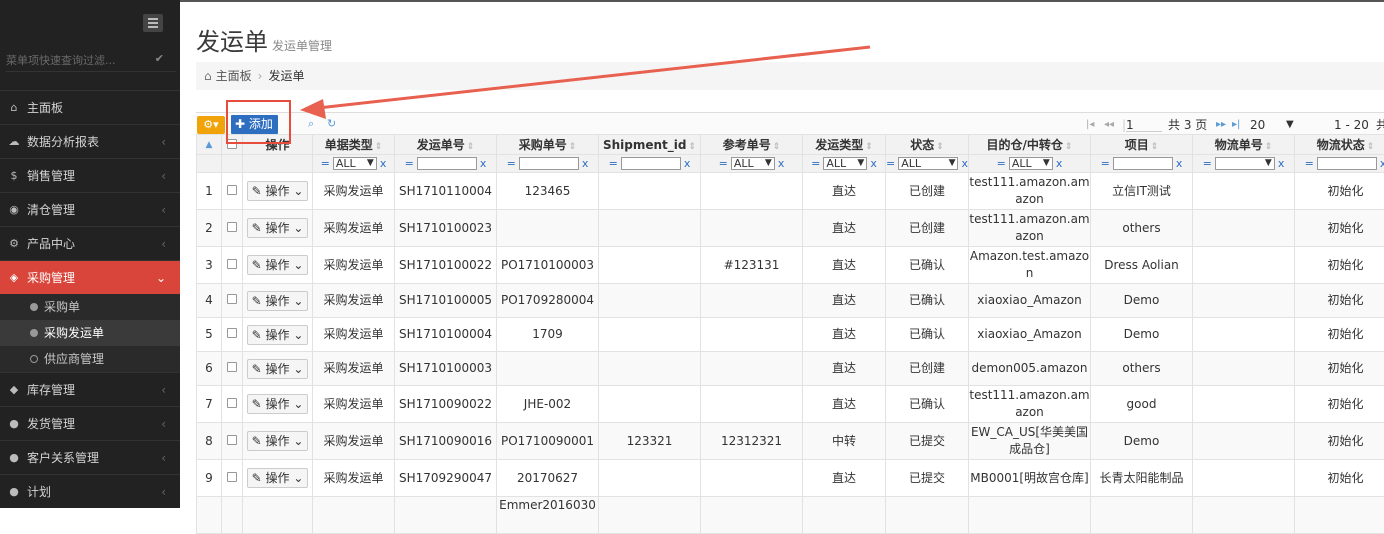  What do you see at coordinates (234, 76) in the screenshot?
I see `breadcrumb-home: 主面板` at bounding box center [234, 76].